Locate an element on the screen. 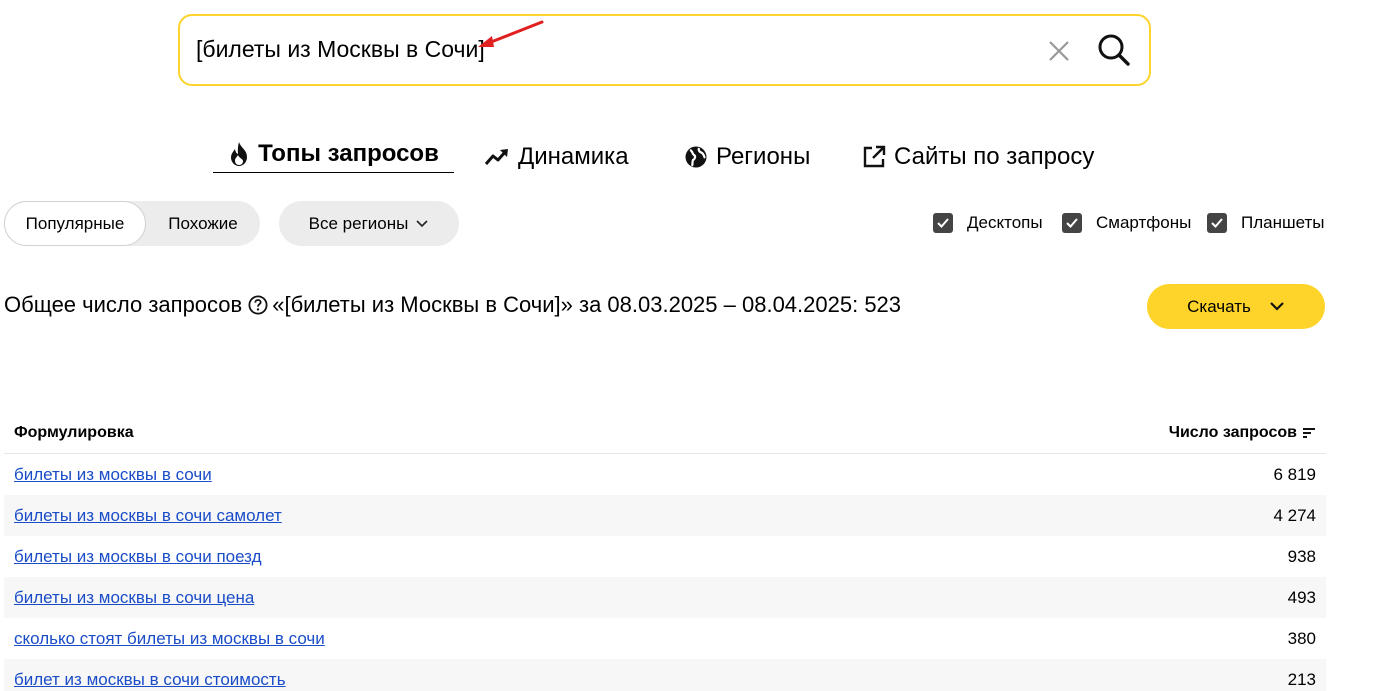 Image resolution: width=1374 pixels, height=691 pixels. table-header: Формулировка Число запросов is located at coordinates (665, 433).